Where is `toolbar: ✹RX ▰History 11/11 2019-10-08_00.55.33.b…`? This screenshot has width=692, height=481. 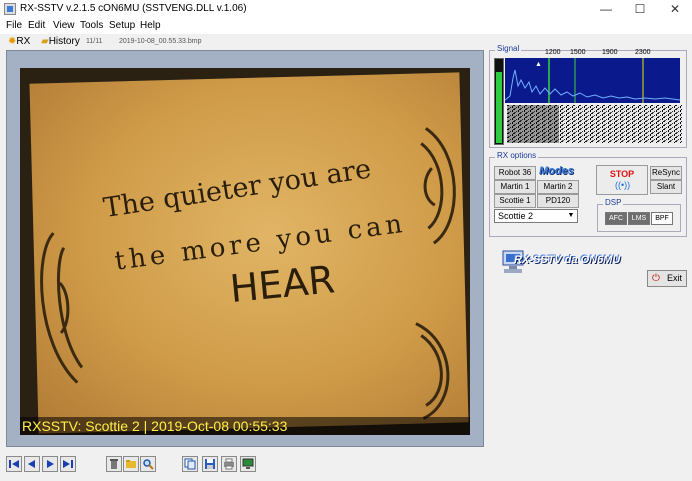
toolbar: ✹RX ▰History 11/11 2019-10-08_00.55.33.b… is located at coordinates (346, 42).